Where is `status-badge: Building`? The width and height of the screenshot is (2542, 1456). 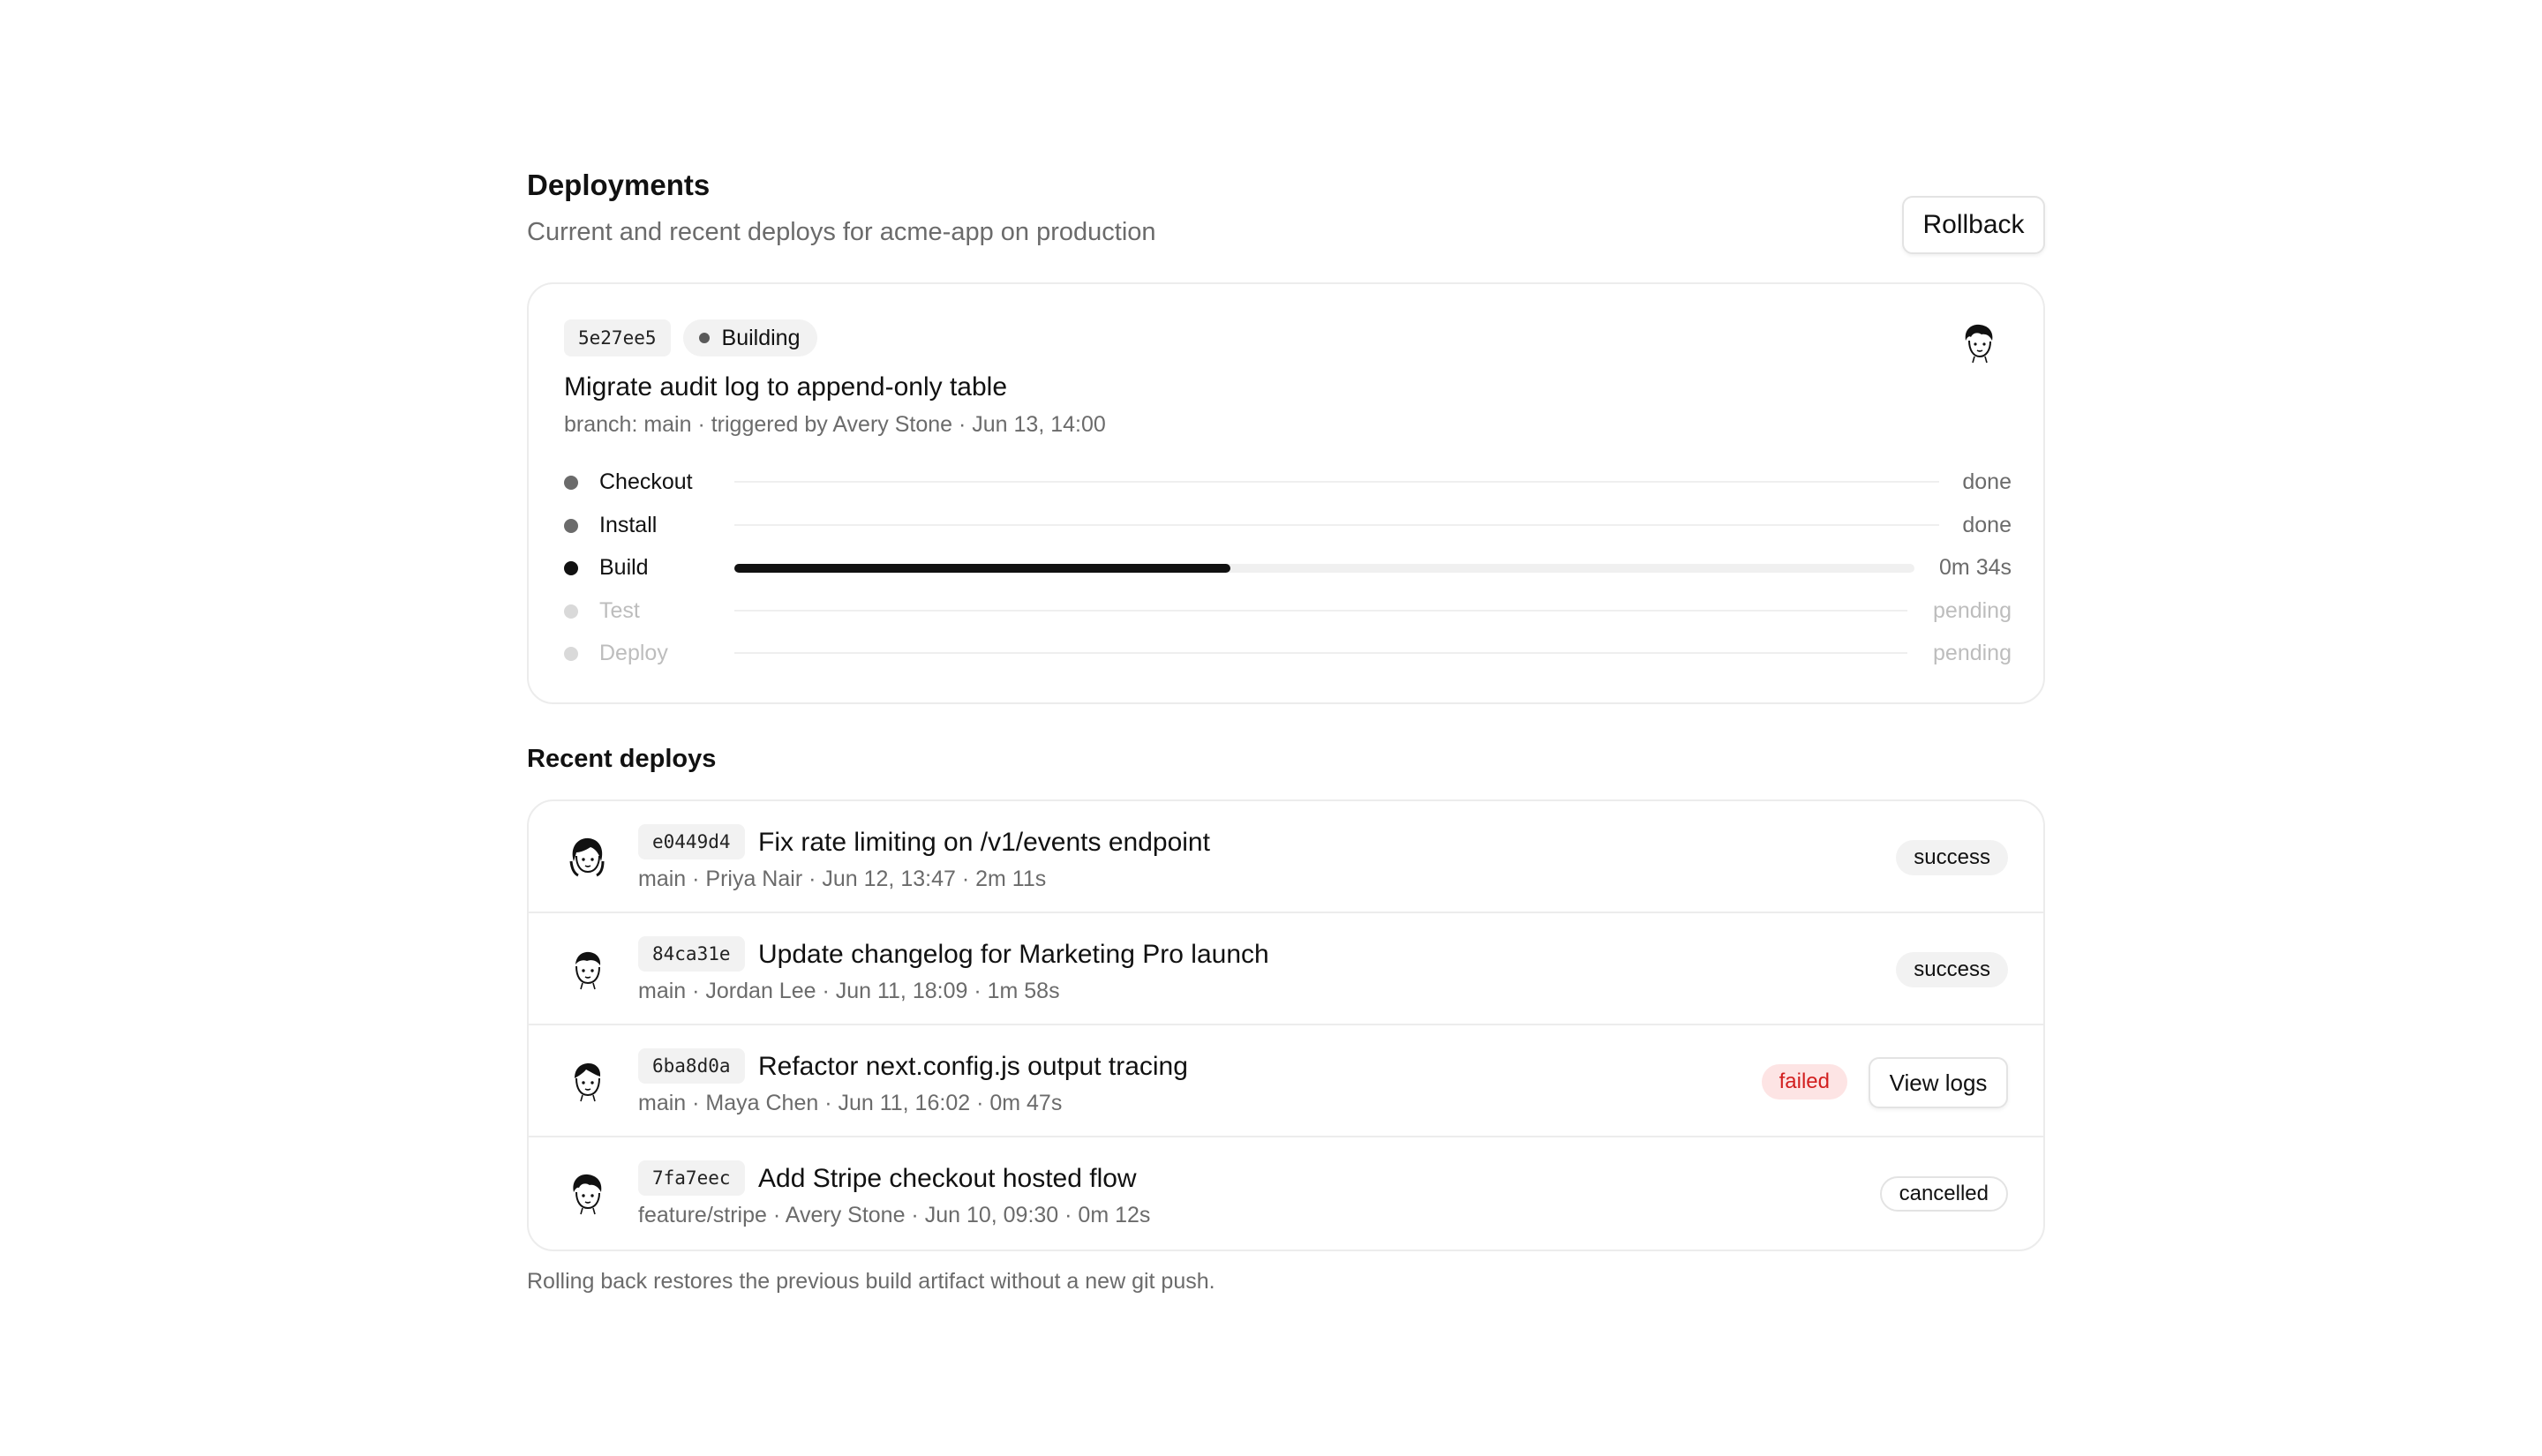
status-badge: Building is located at coordinates (750, 337).